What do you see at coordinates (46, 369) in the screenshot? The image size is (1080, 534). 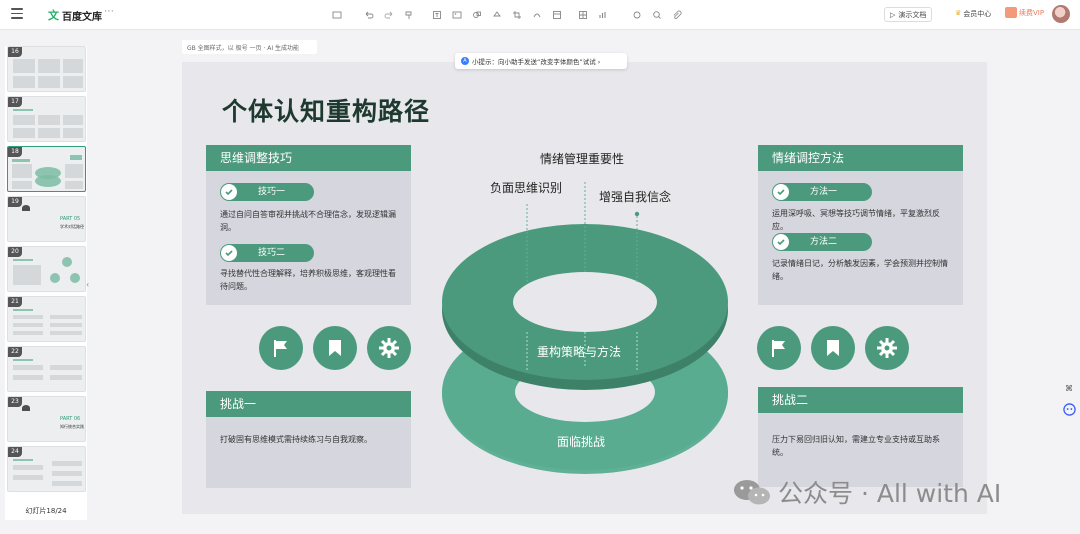 I see `slide-thumb-22: 22` at bounding box center [46, 369].